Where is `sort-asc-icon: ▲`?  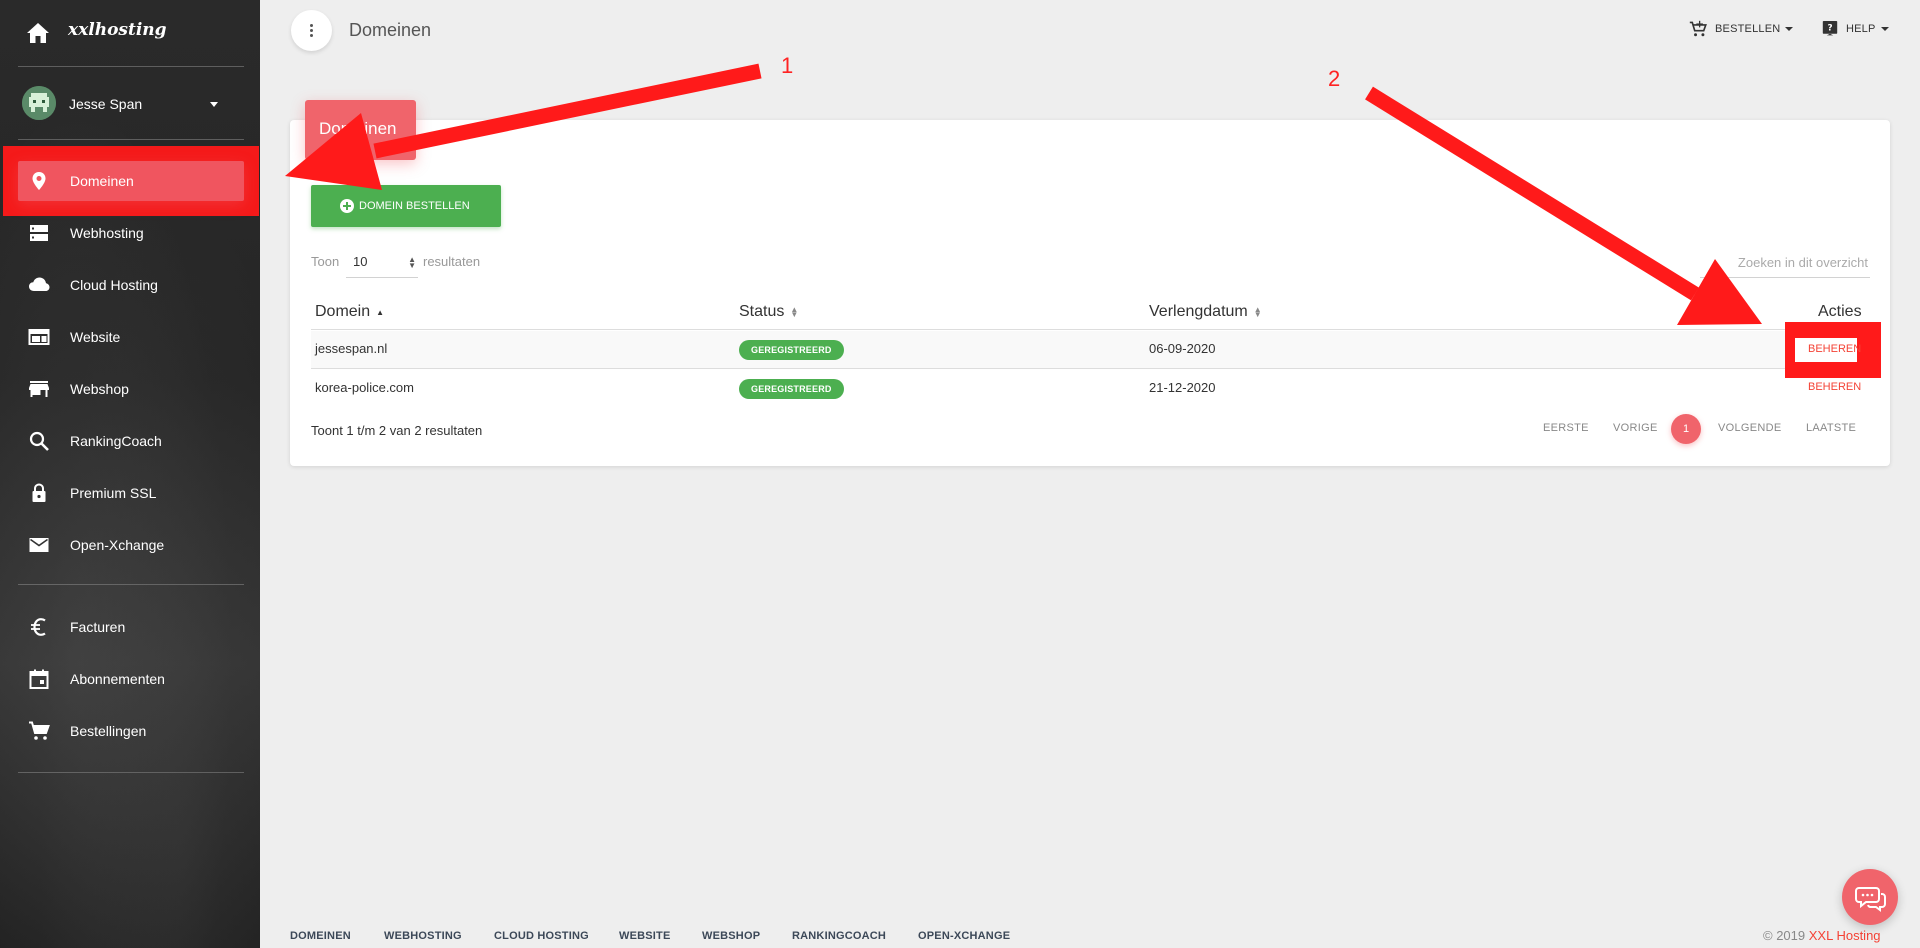
sort-asc-icon: ▲ is located at coordinates (380, 312).